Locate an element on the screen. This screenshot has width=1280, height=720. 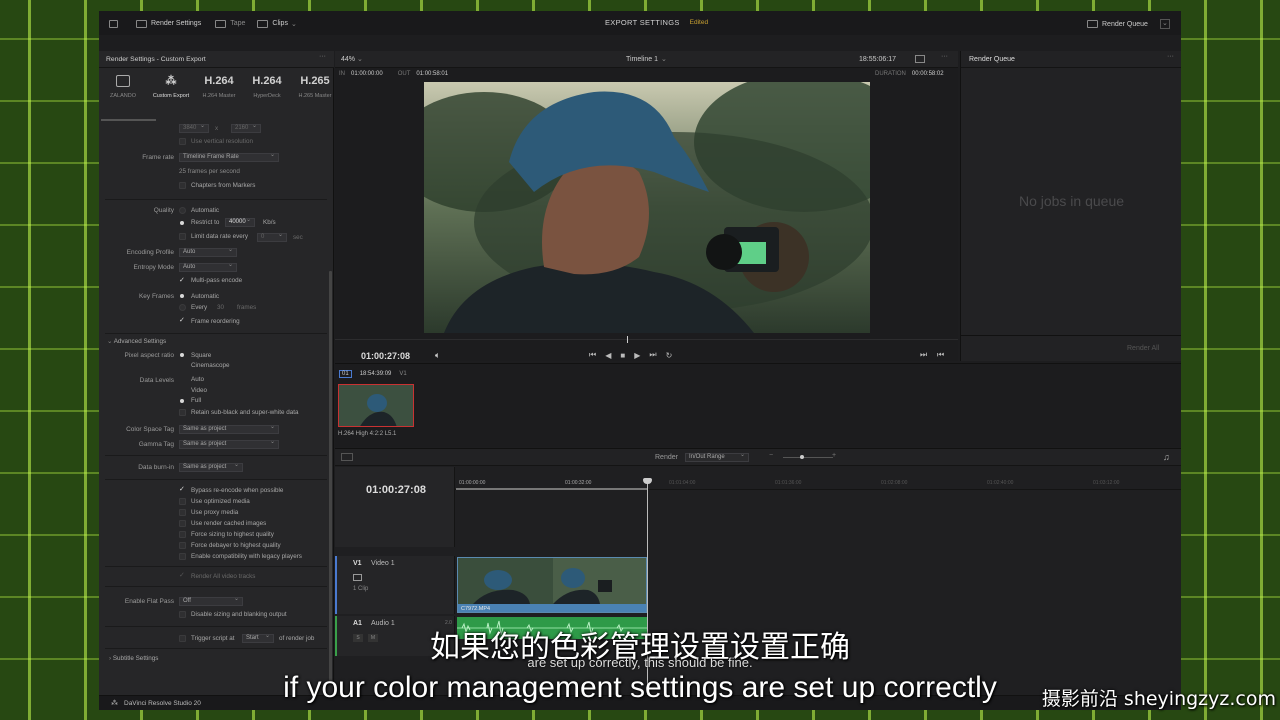
timecode-top: 18:55:06:17 is located at coordinates (877, 59).